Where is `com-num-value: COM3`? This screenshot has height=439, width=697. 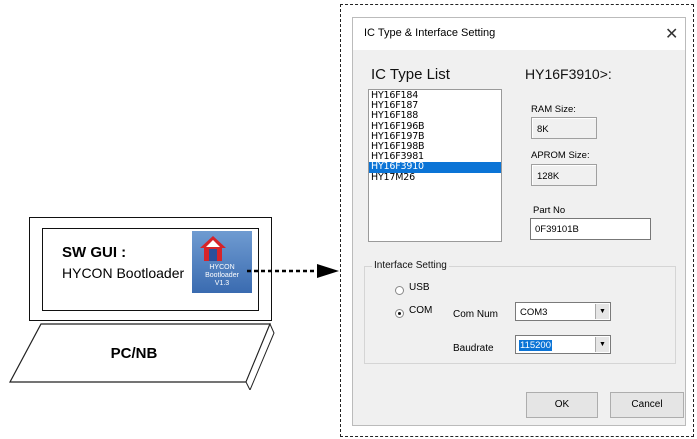 com-num-value: COM3 is located at coordinates (534, 312).